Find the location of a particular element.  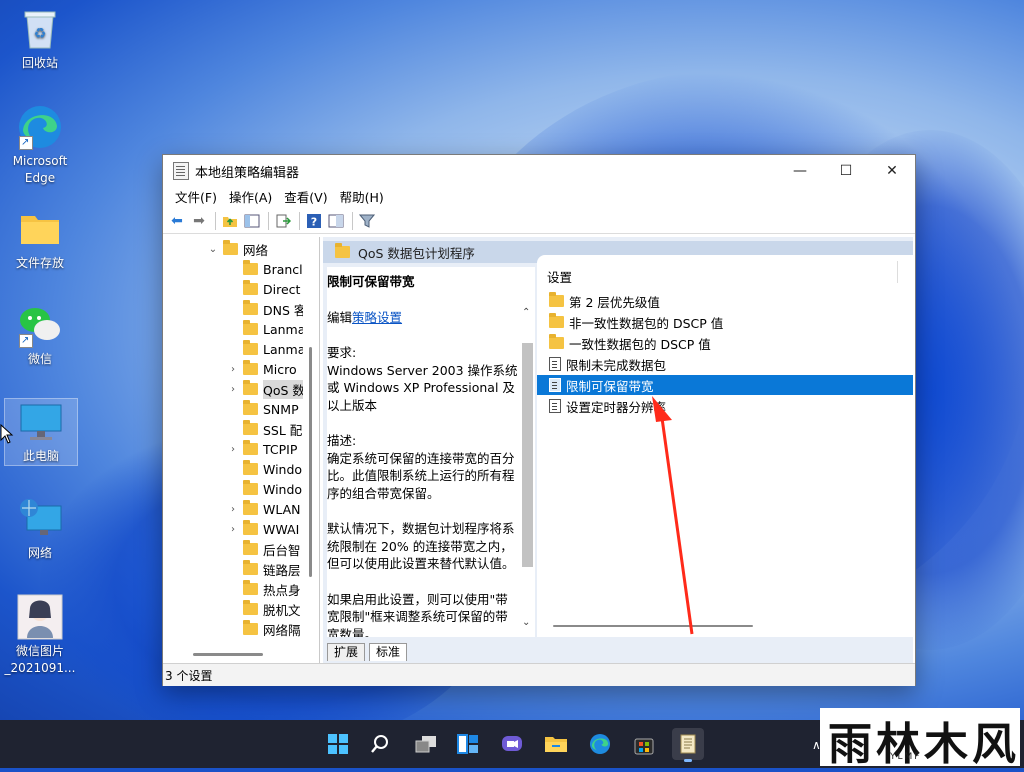

tree-item-label: 后台智 is located at coordinates (282, 550).